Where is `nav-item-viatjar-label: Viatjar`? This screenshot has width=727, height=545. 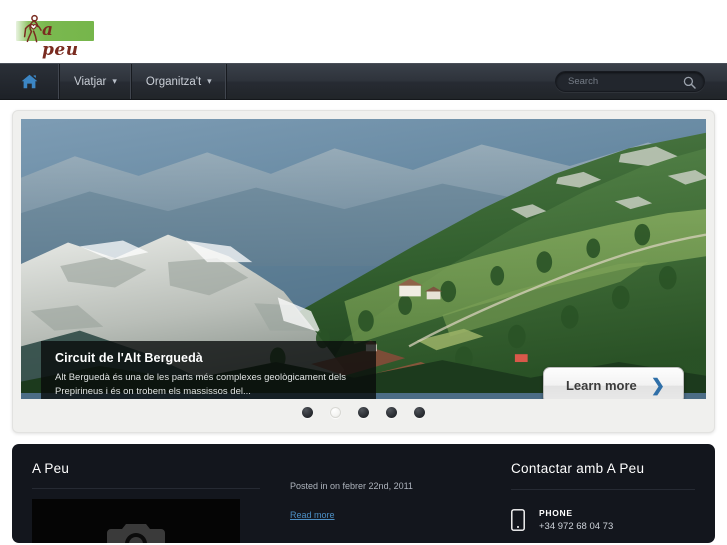 nav-item-viatjar-label: Viatjar is located at coordinates (90, 81).